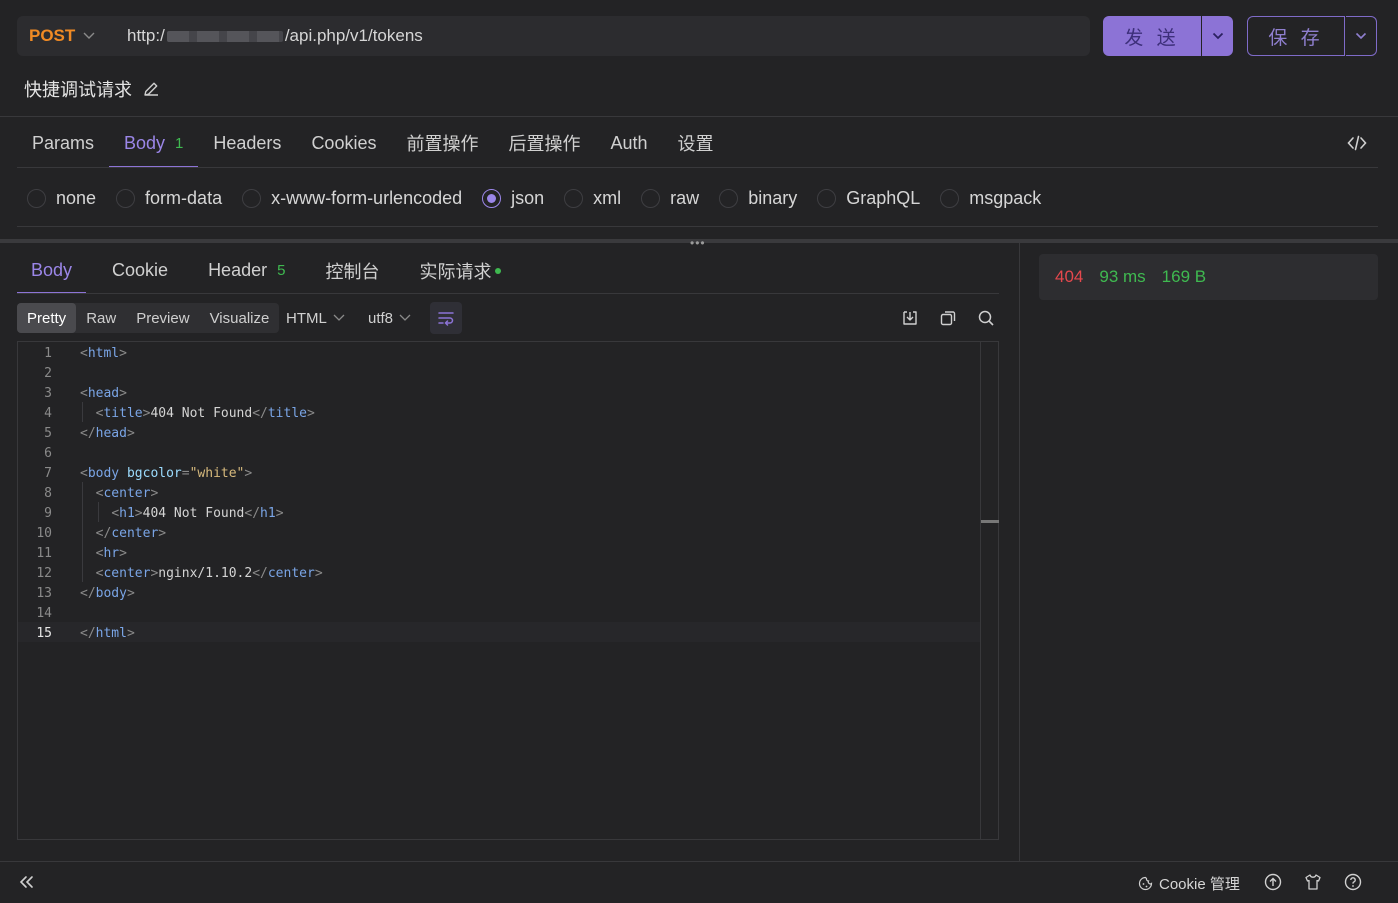 Image resolution: width=1398 pixels, height=903 pixels. I want to click on save-options-chevron-icon, so click(1361, 36).